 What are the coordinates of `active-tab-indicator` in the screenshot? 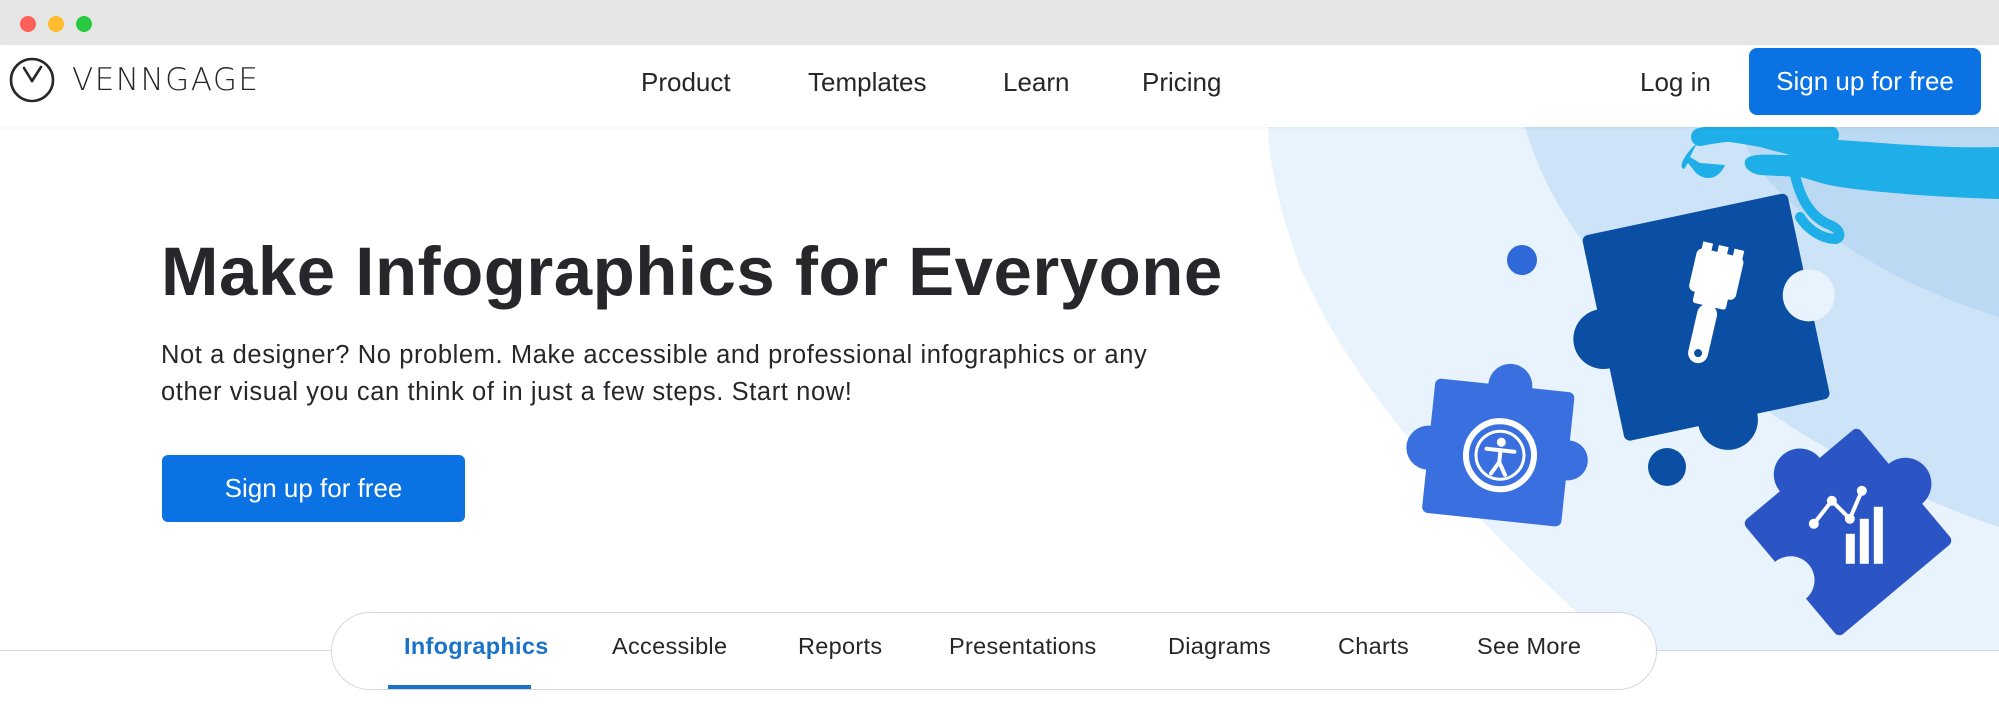 It's located at (459, 687).